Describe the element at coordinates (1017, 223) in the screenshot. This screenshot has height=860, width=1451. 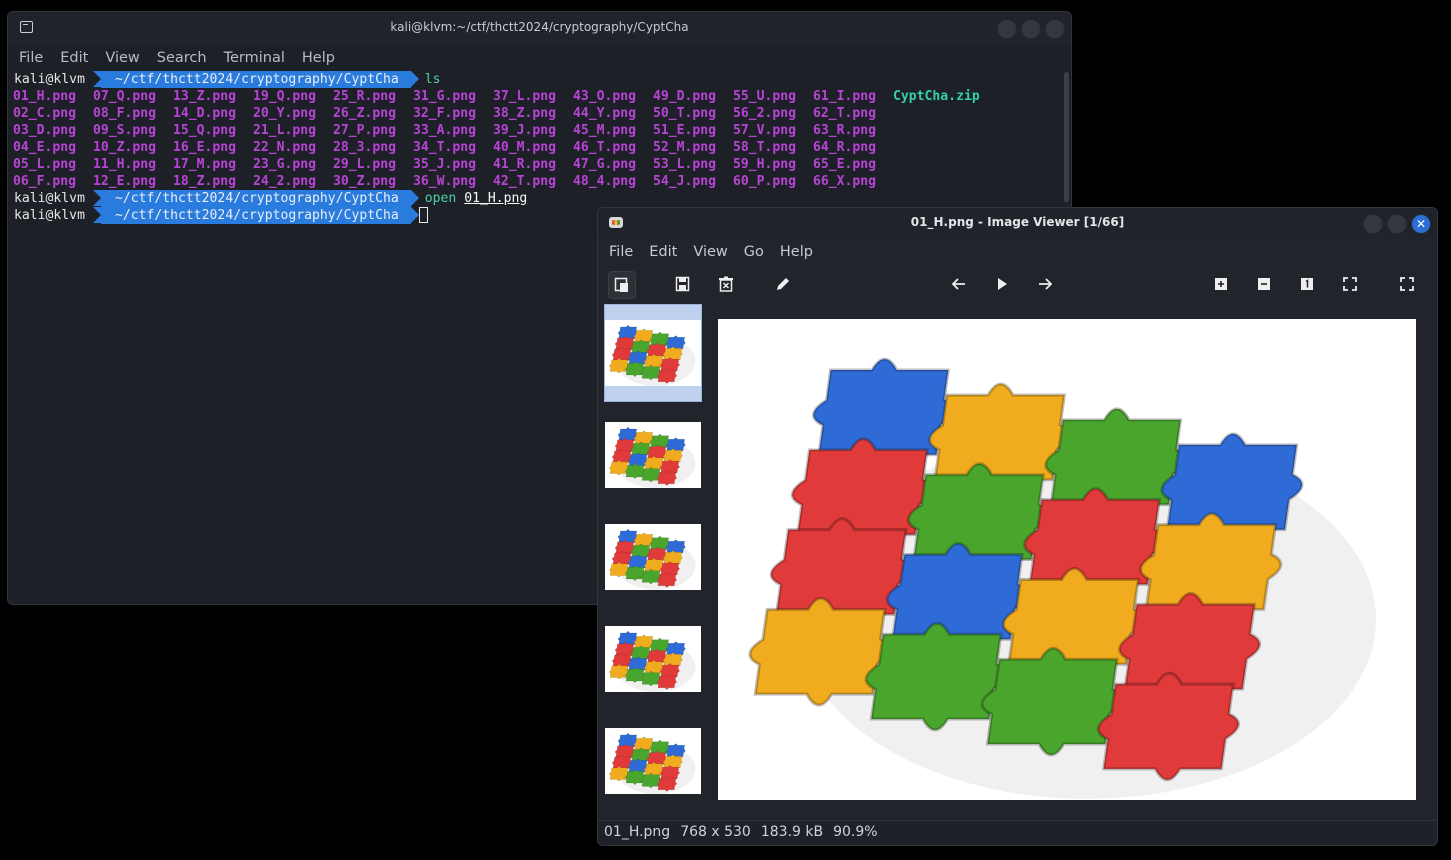
I see `viewer-titlebar: 01_H.png - Image Viewer [1/66] ✕` at that location.